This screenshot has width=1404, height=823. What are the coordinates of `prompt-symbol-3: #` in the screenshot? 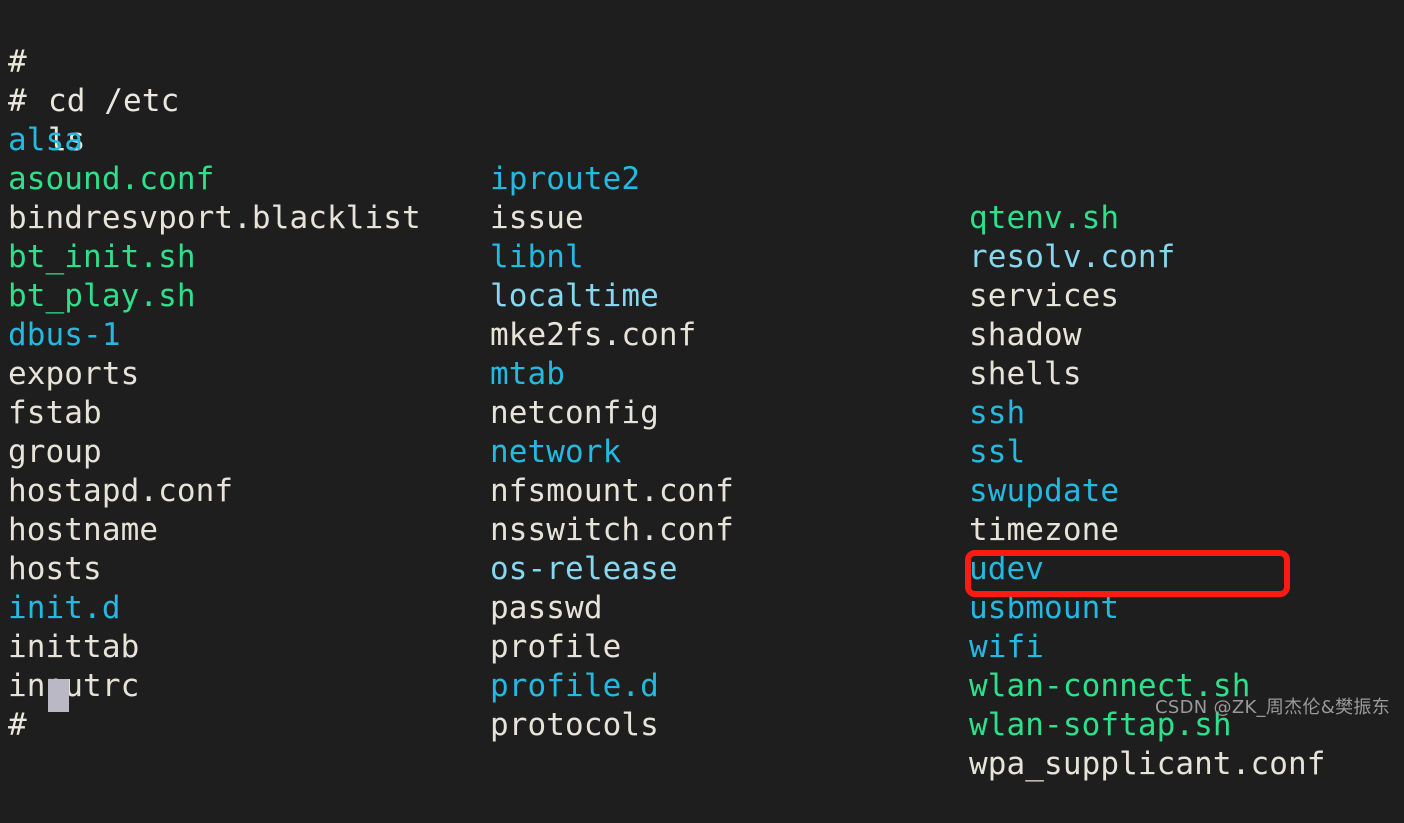 It's located at (27, 725).